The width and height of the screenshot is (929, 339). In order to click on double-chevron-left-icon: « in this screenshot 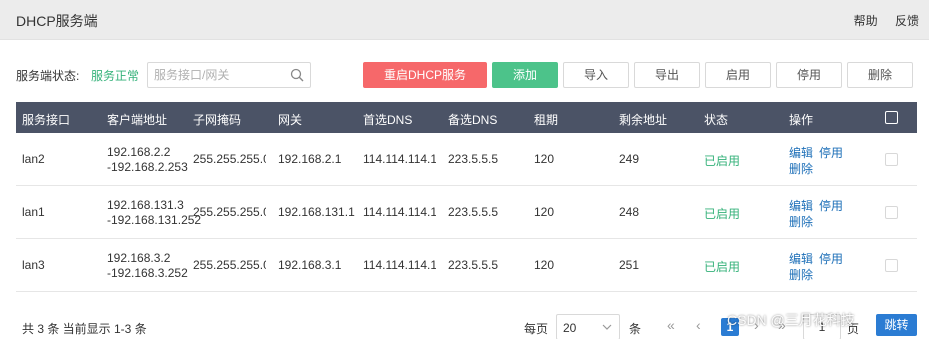, I will do `click(671, 325)`.